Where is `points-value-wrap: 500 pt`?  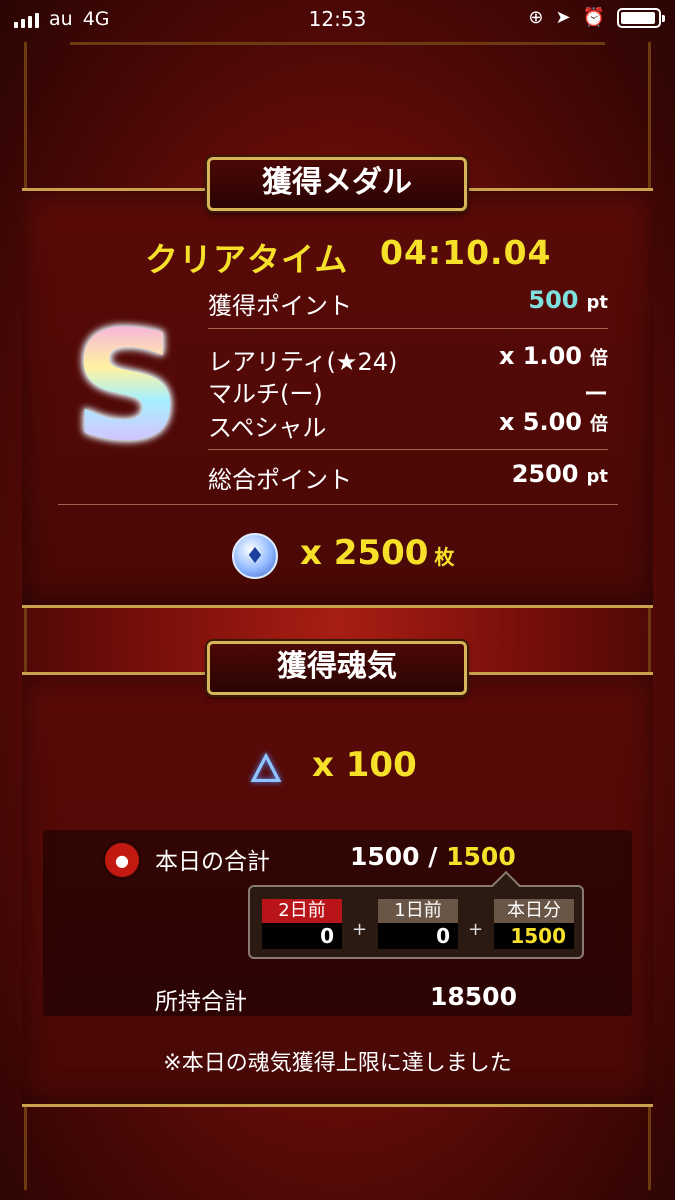
points-value-wrap: 500 pt is located at coordinates (568, 300).